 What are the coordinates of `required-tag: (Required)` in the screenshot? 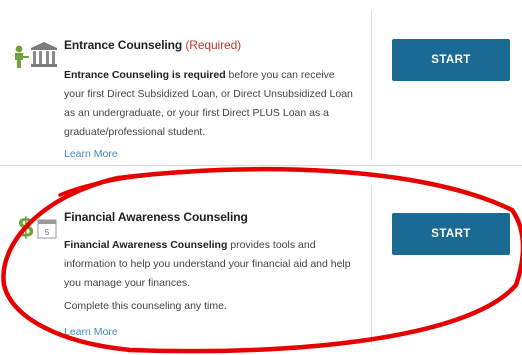 It's located at (213, 45).